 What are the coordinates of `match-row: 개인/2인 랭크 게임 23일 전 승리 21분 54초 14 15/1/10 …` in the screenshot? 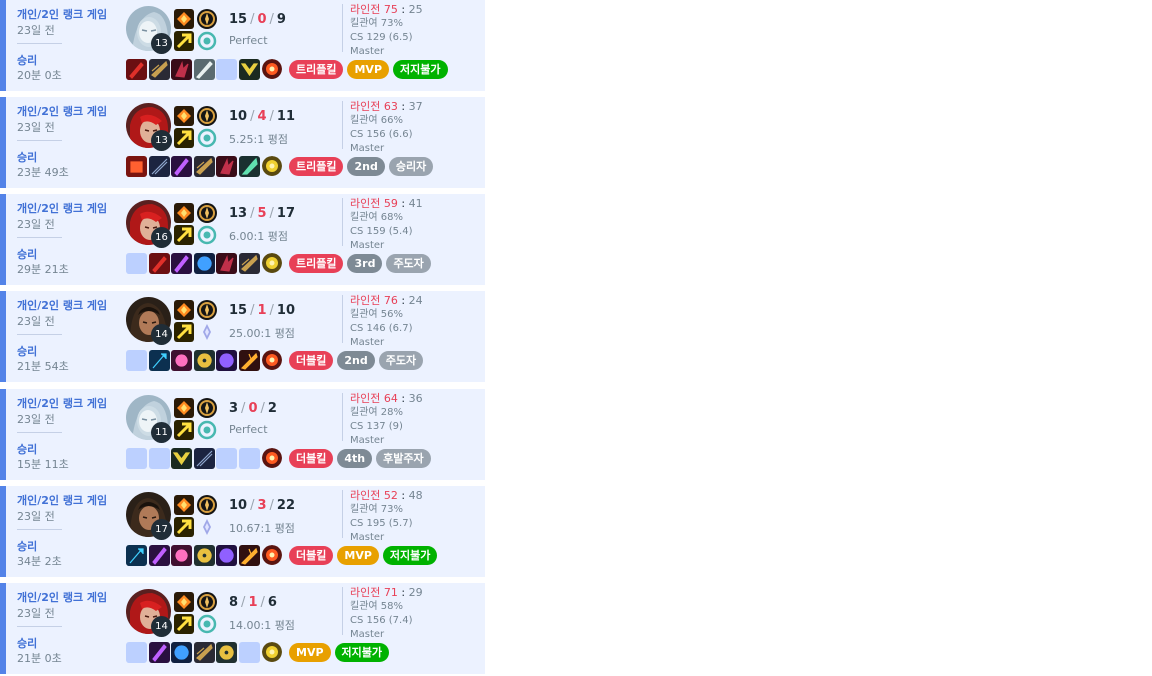 It's located at (242, 336).